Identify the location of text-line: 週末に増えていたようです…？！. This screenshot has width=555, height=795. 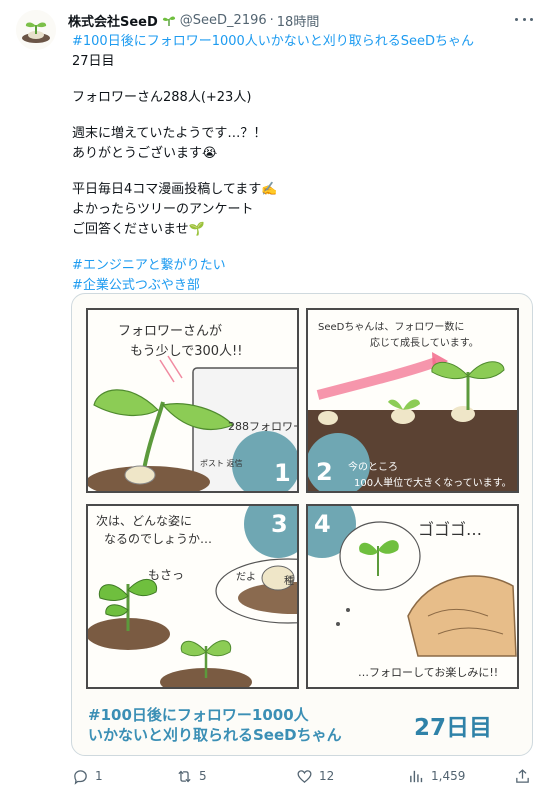
(169, 133).